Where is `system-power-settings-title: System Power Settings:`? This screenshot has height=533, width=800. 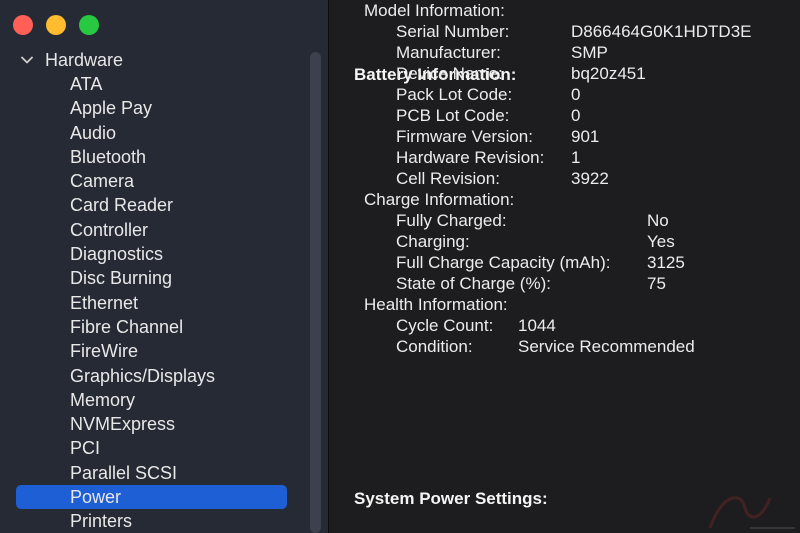
system-power-settings-title: System Power Settings: is located at coordinates (451, 498).